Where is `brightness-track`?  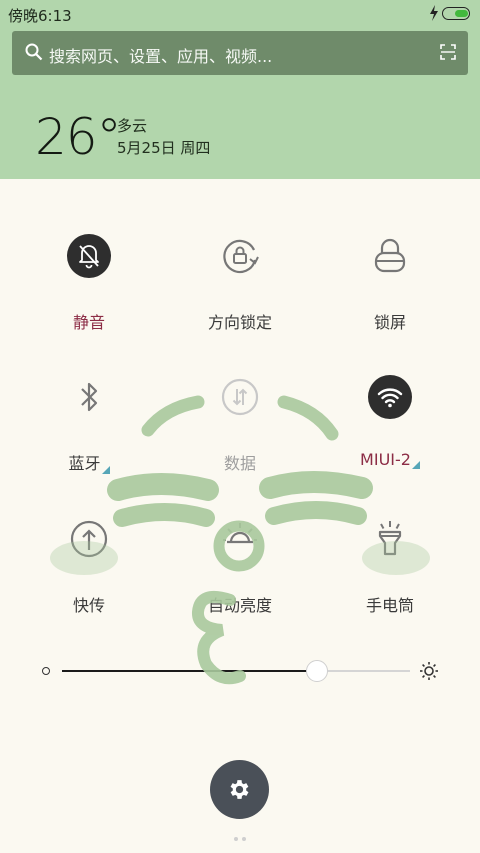 brightness-track is located at coordinates (364, 671).